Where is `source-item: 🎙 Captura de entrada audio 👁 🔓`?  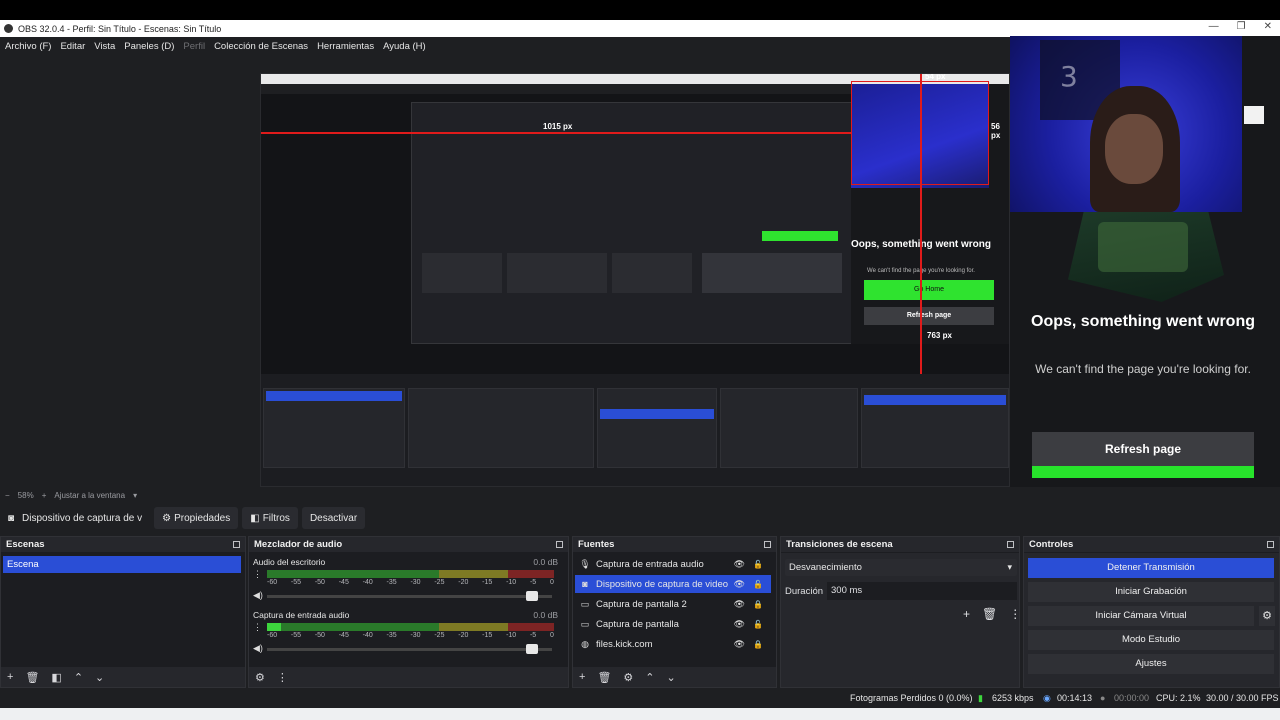 source-item: 🎙 Captura de entrada audio 👁 🔓 is located at coordinates (673, 564).